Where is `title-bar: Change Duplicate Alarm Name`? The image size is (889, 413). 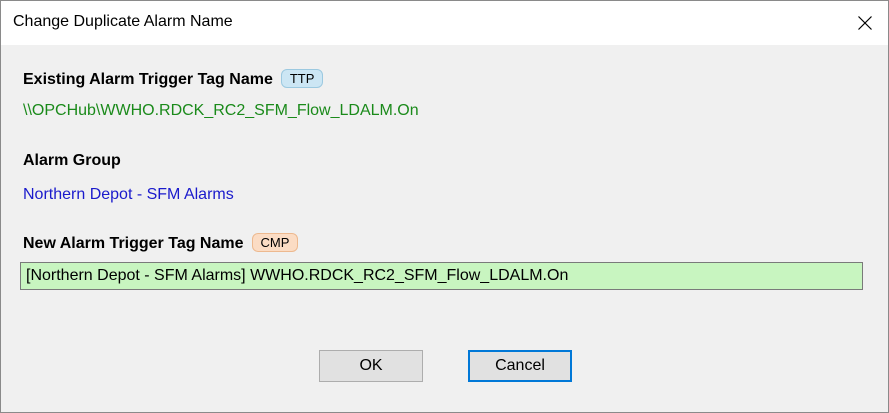 title-bar: Change Duplicate Alarm Name is located at coordinates (444, 23).